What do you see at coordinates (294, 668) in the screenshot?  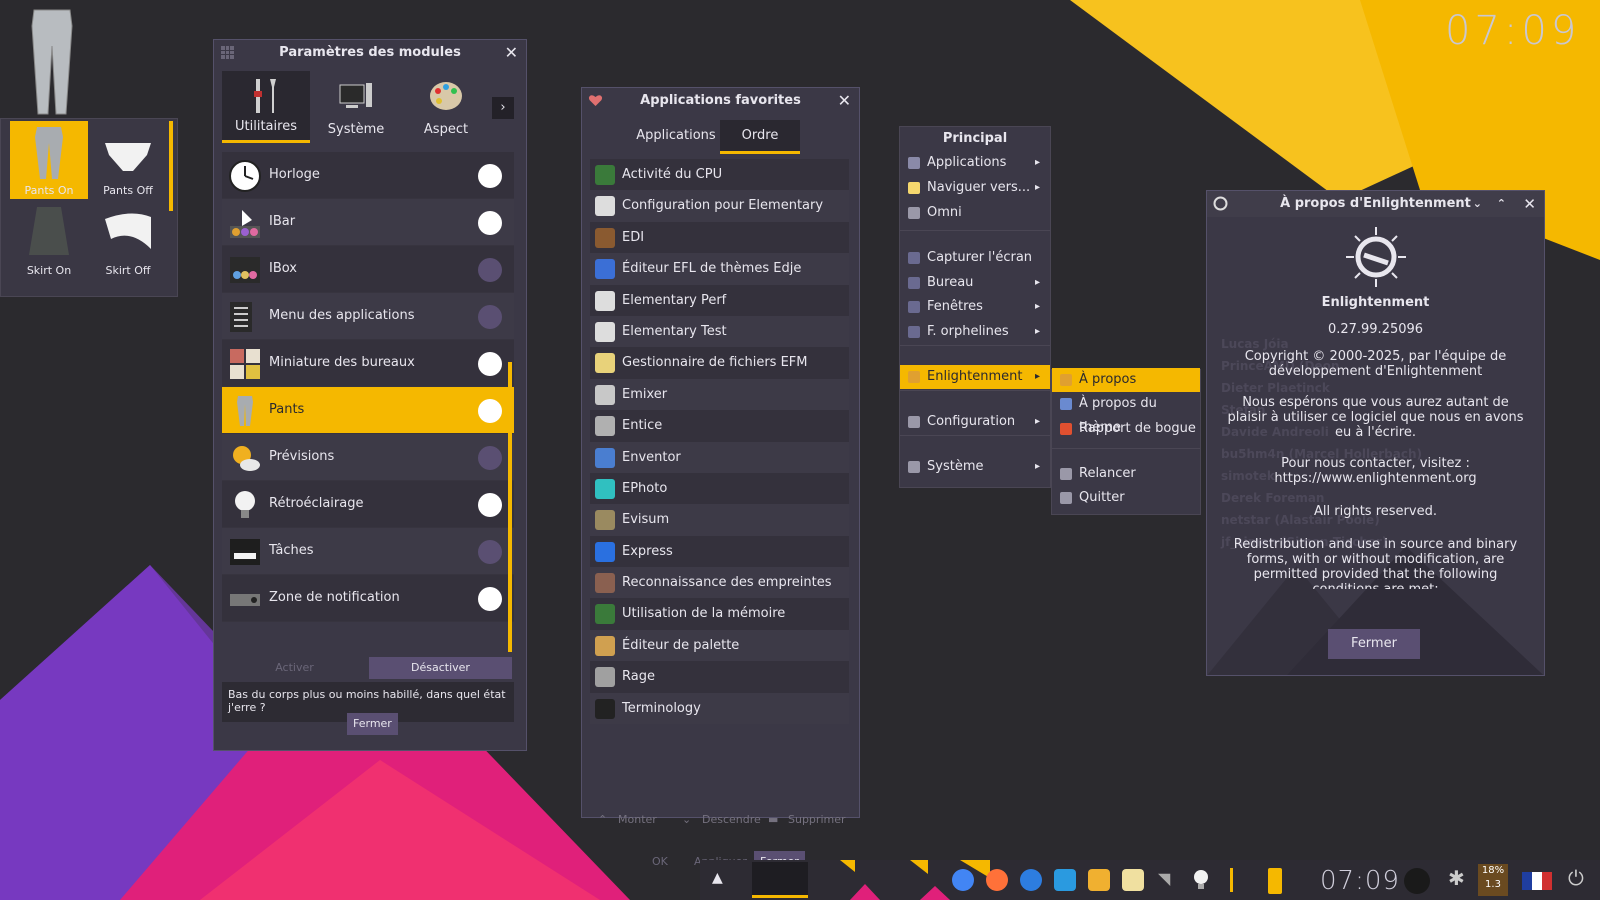 I see `activate-button: Activer` at bounding box center [294, 668].